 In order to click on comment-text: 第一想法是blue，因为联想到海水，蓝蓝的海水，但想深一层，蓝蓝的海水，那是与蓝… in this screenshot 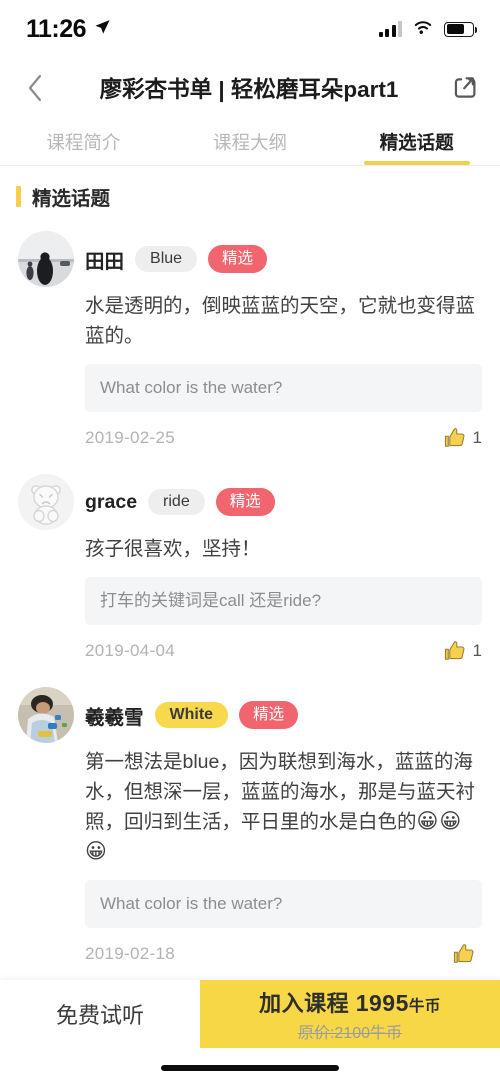, I will do `click(283, 807)`.